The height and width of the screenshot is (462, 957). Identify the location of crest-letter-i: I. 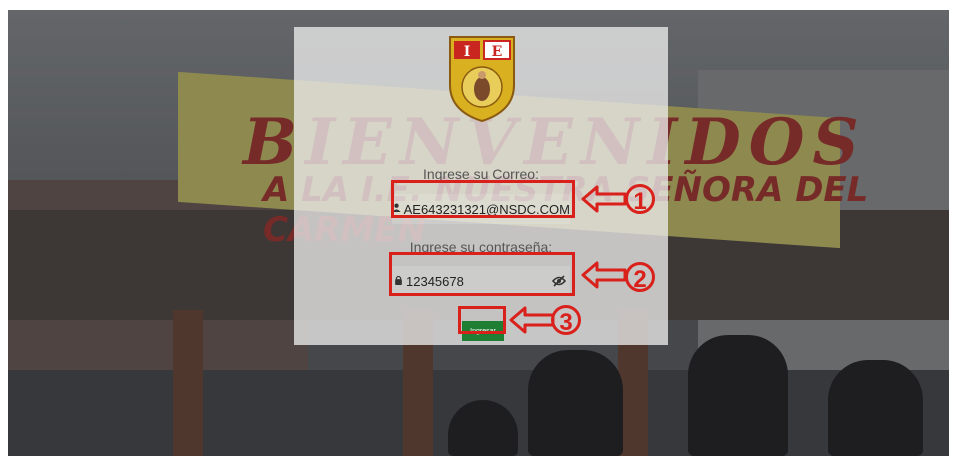
(467, 52).